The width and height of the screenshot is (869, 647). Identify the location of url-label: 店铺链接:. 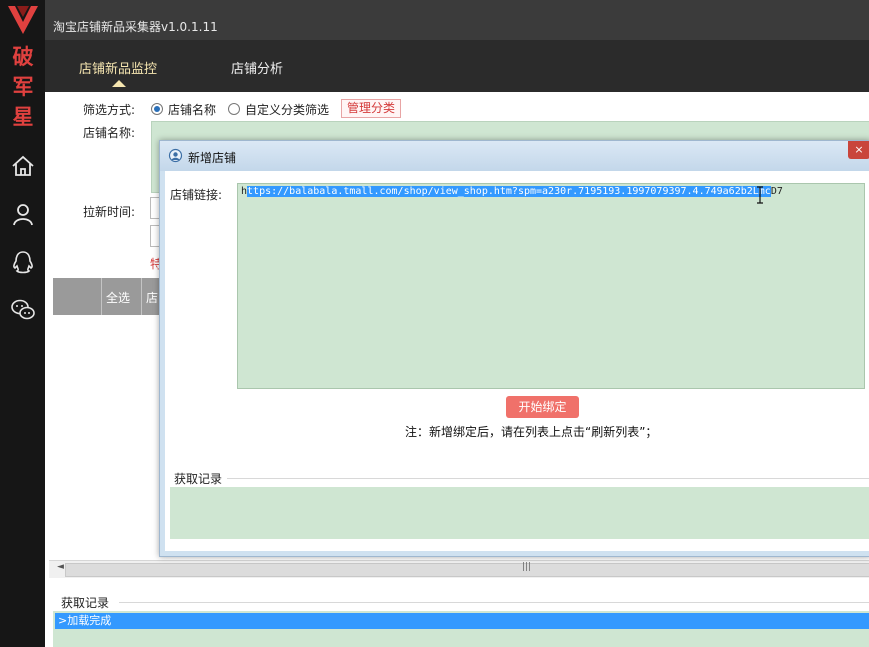
(196, 195).